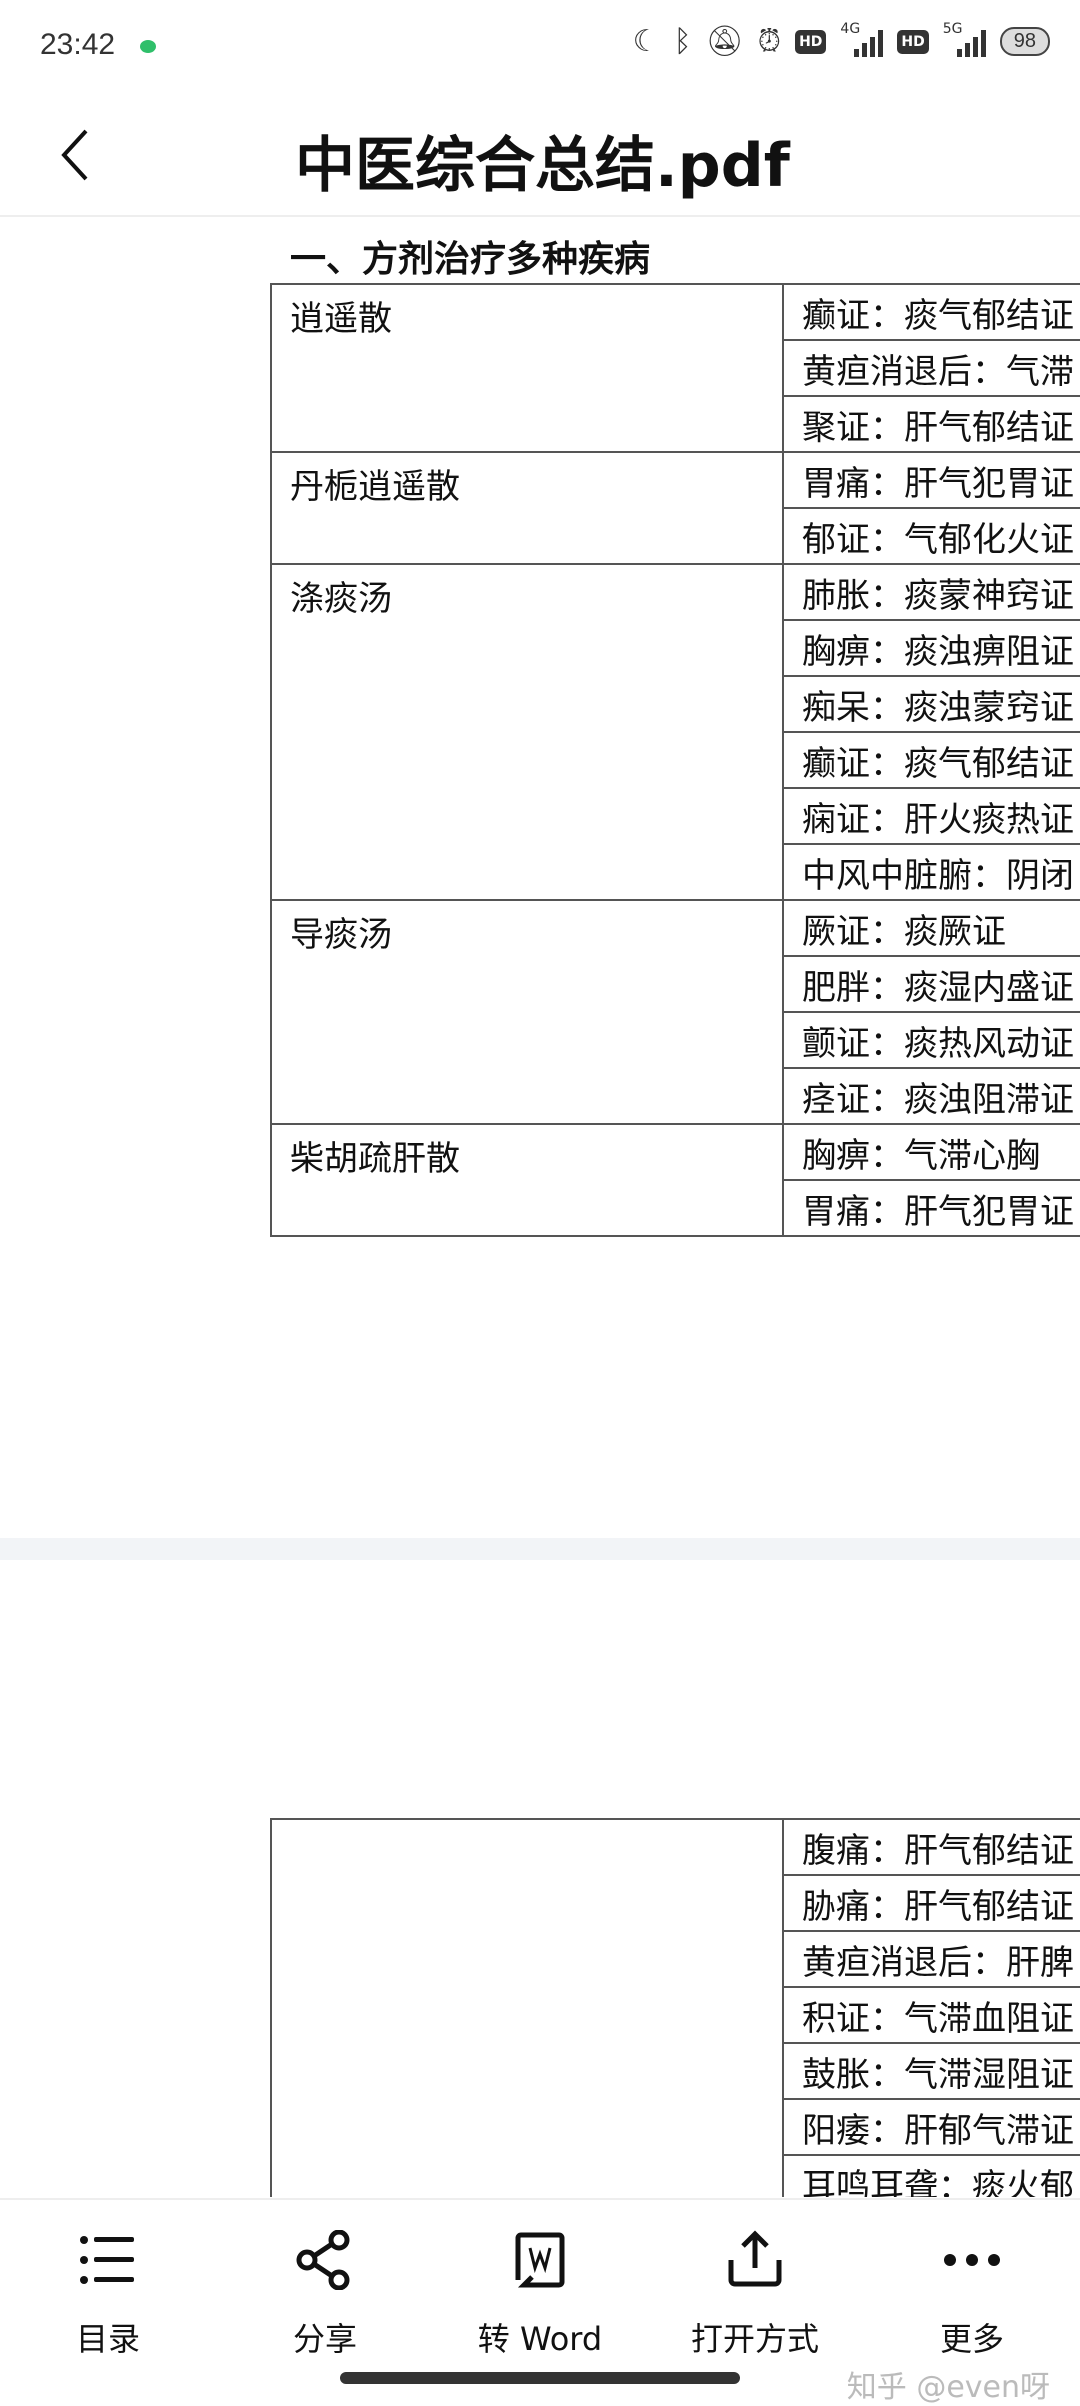 The width and height of the screenshot is (1080, 2406). What do you see at coordinates (931, 2175) in the screenshot?
I see `indication-cell: 耳鸣耳聋：痰火郁` at bounding box center [931, 2175].